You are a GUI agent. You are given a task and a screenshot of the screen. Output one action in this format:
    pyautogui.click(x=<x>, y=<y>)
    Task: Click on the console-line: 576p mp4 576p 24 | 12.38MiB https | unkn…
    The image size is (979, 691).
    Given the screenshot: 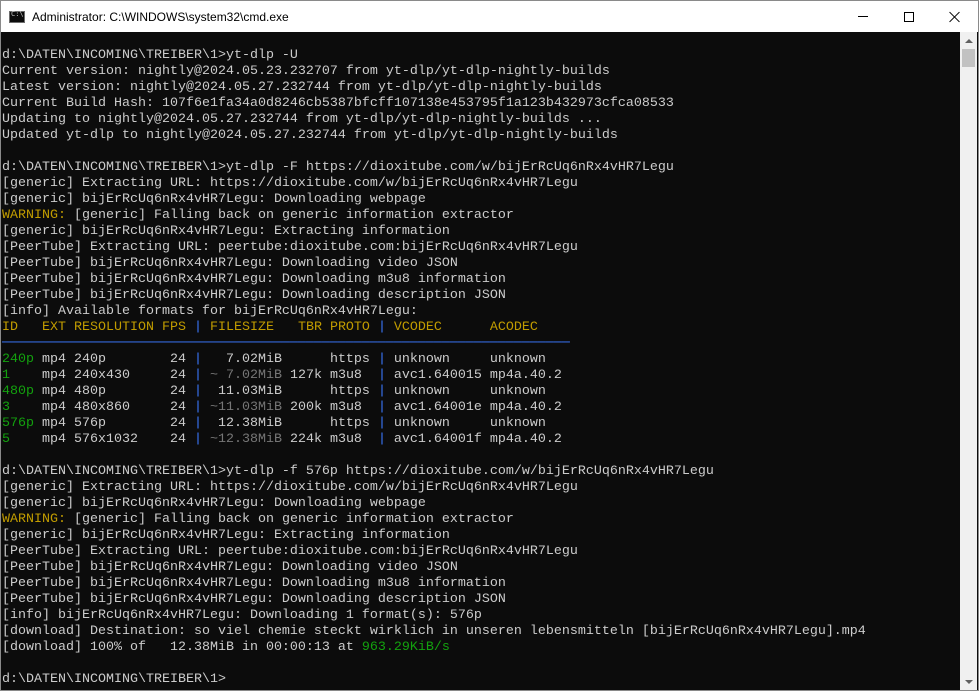 What is the action you would take?
    pyautogui.click(x=274, y=423)
    